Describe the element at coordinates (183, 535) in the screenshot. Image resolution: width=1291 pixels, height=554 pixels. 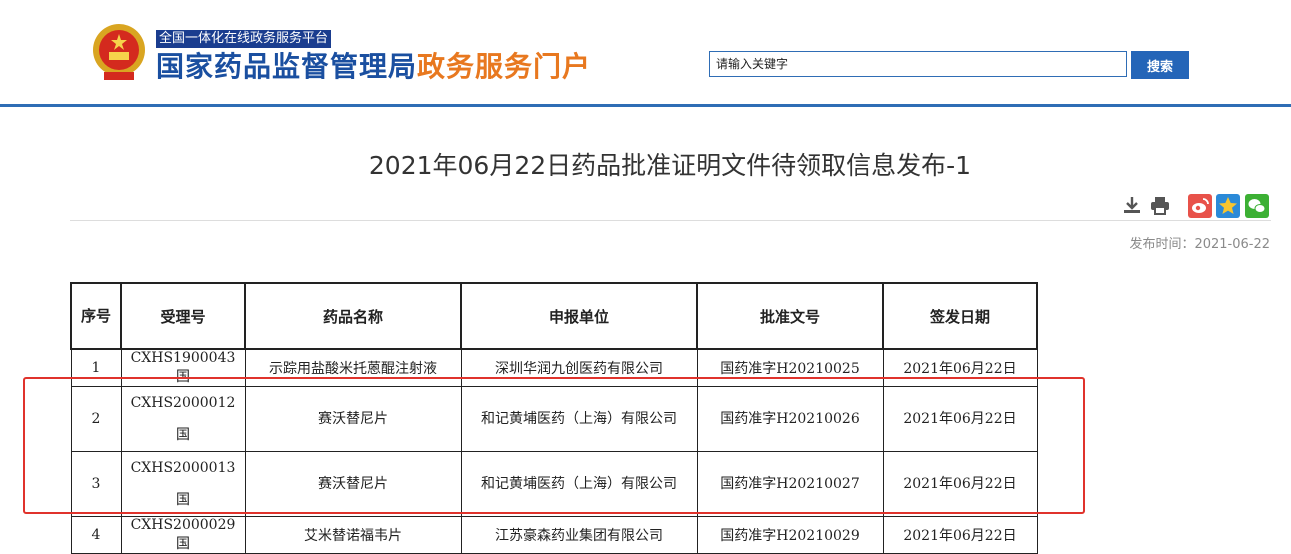
I see `cell-acceptance-no: CXHS2000029国` at that location.